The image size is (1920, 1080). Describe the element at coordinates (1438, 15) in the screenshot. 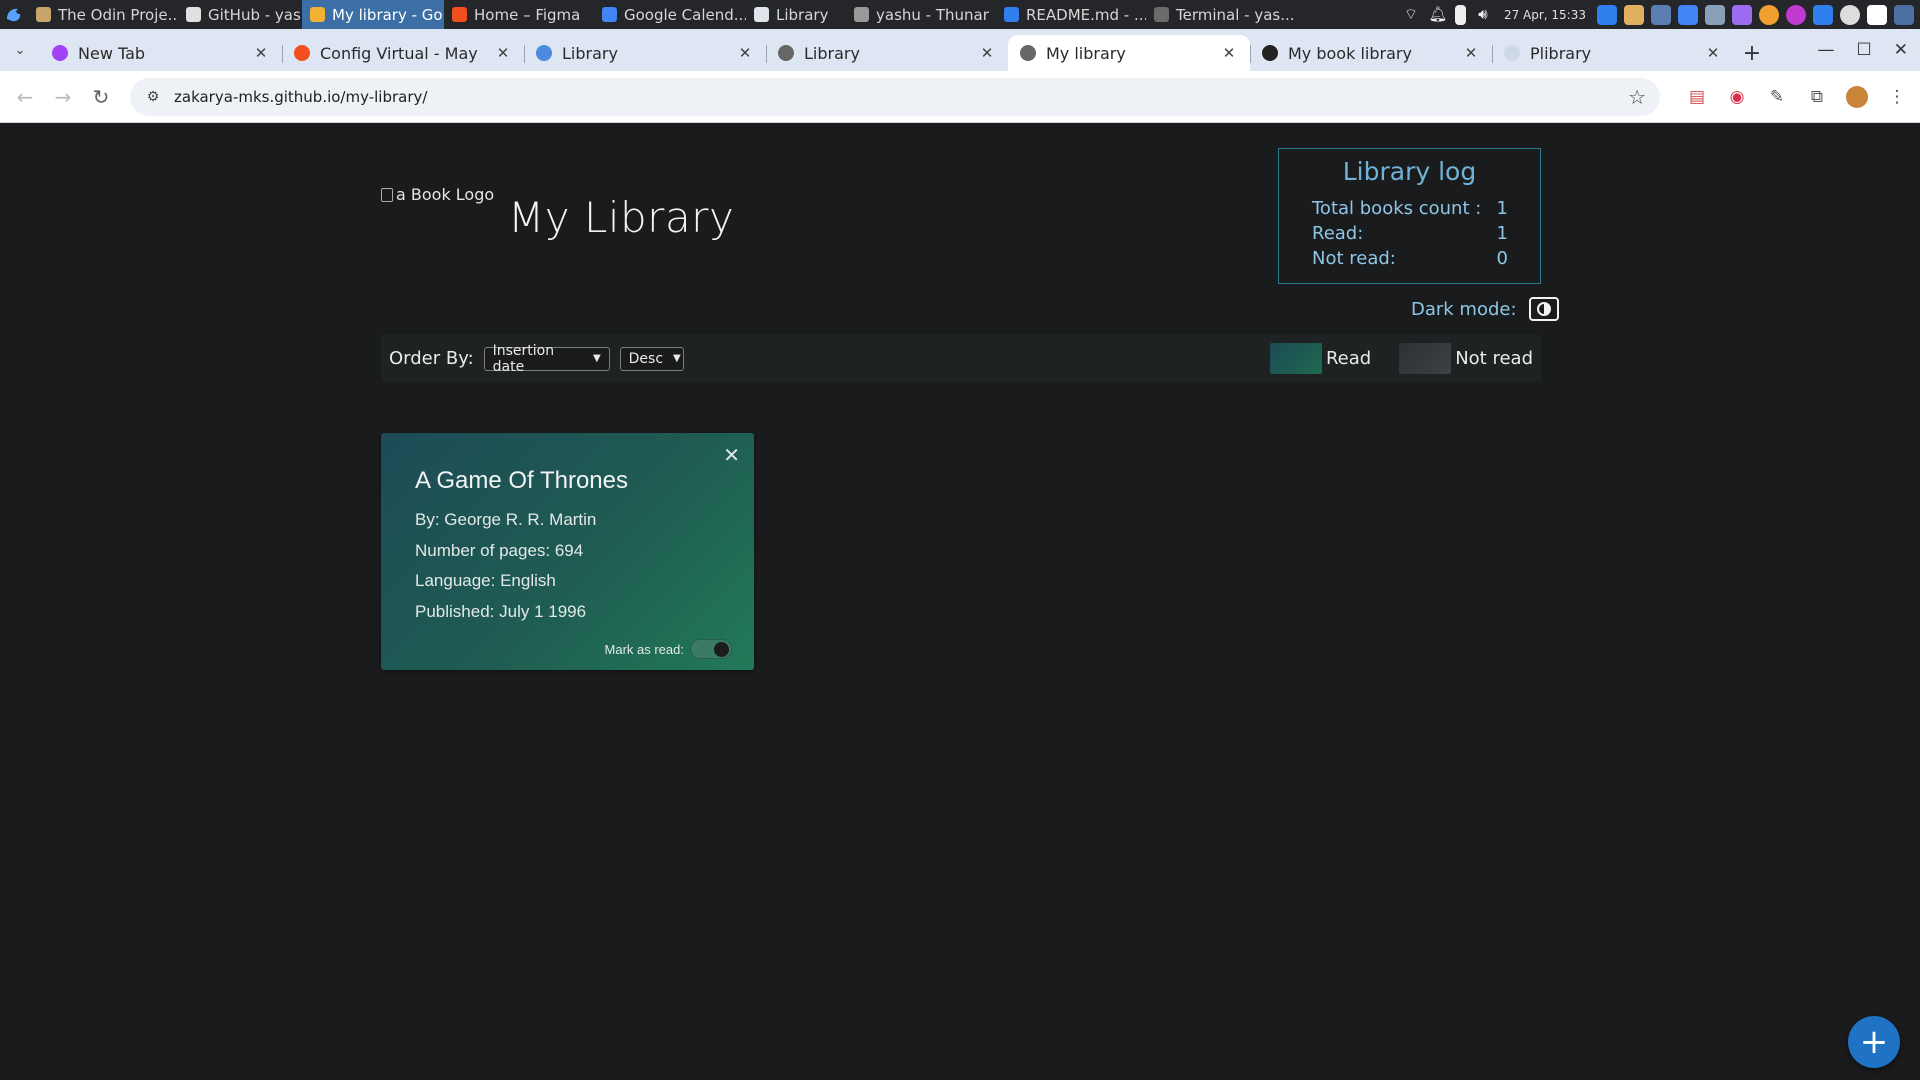

I see `bell-icon: 🔔︎` at that location.